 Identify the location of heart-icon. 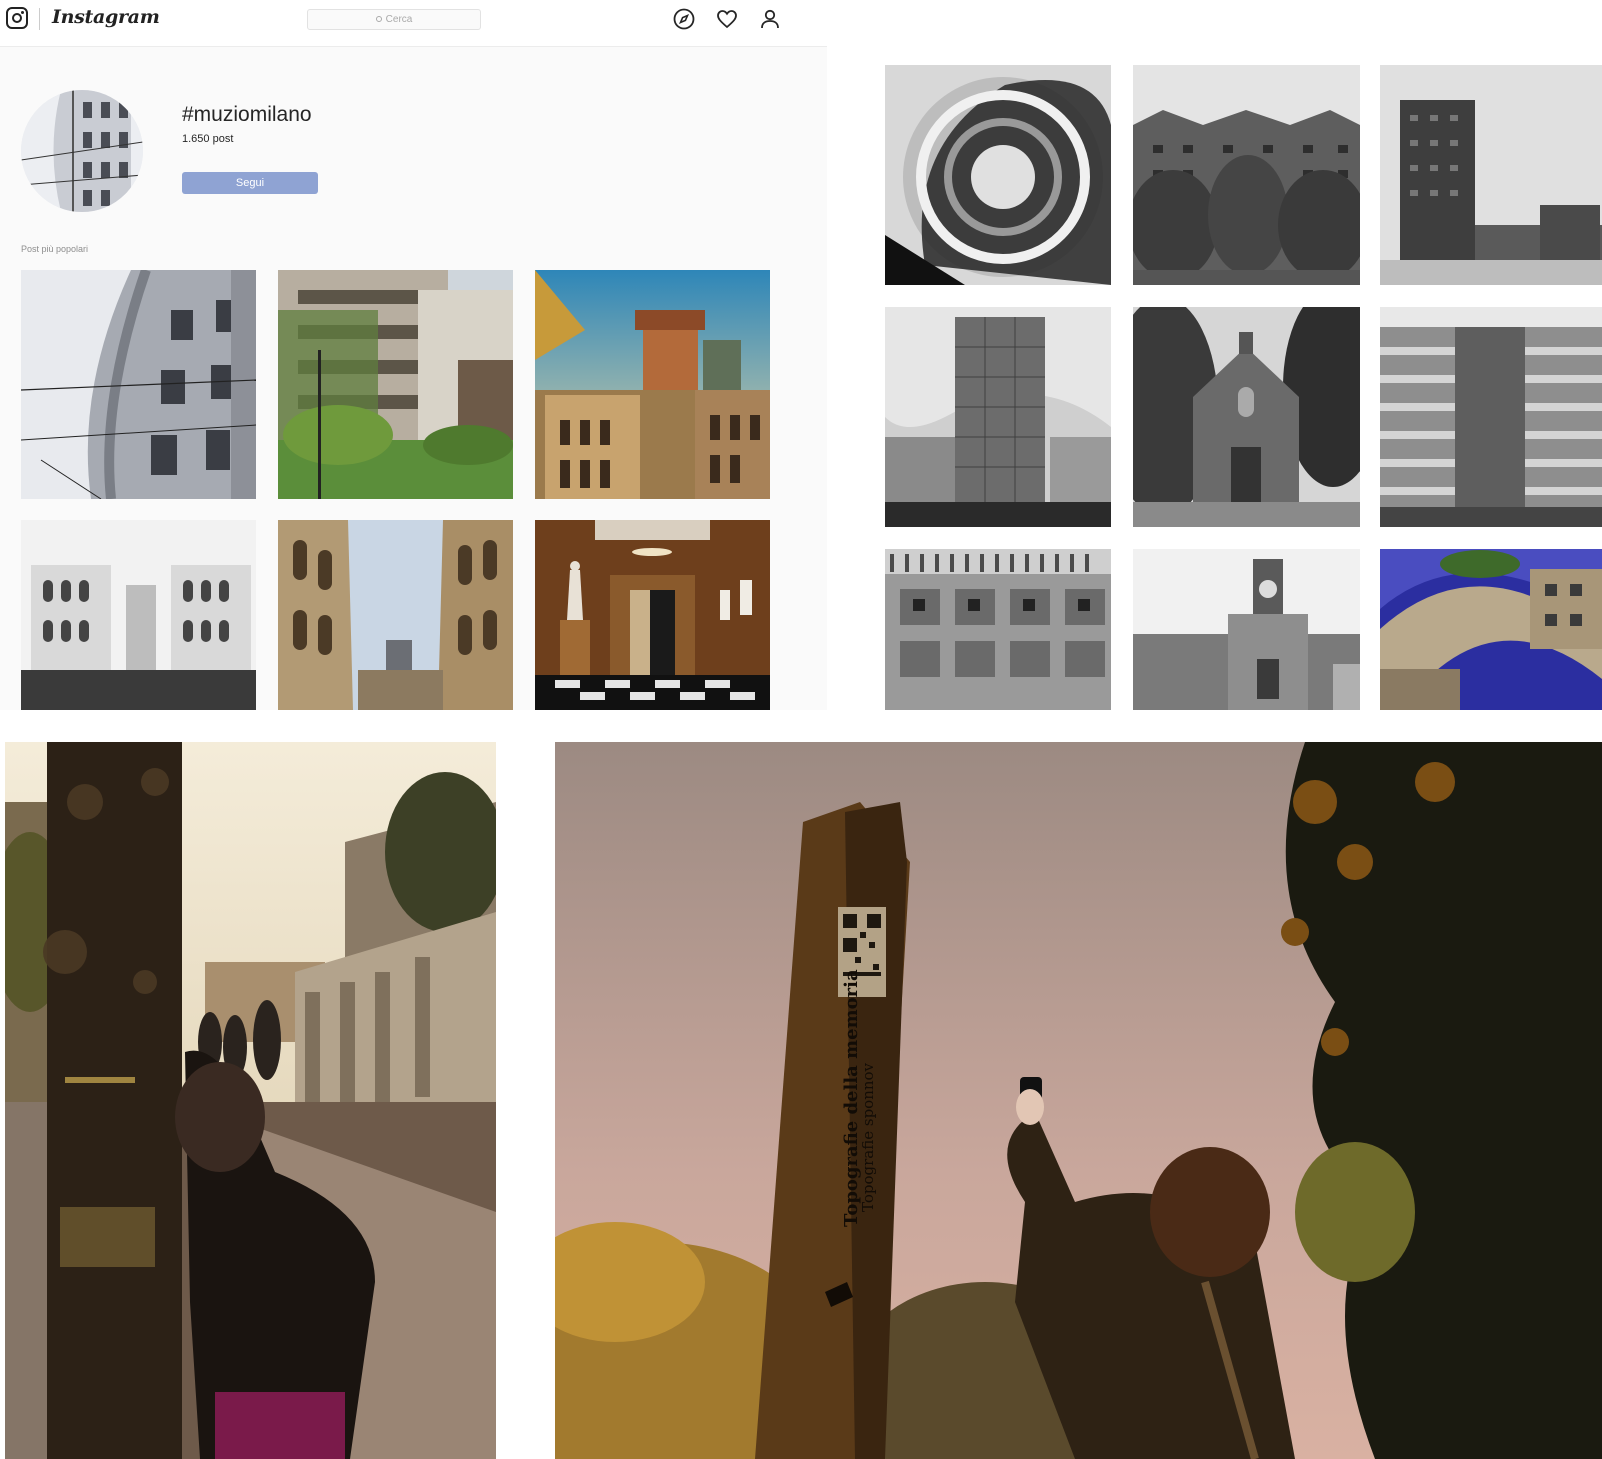
(727, 19).